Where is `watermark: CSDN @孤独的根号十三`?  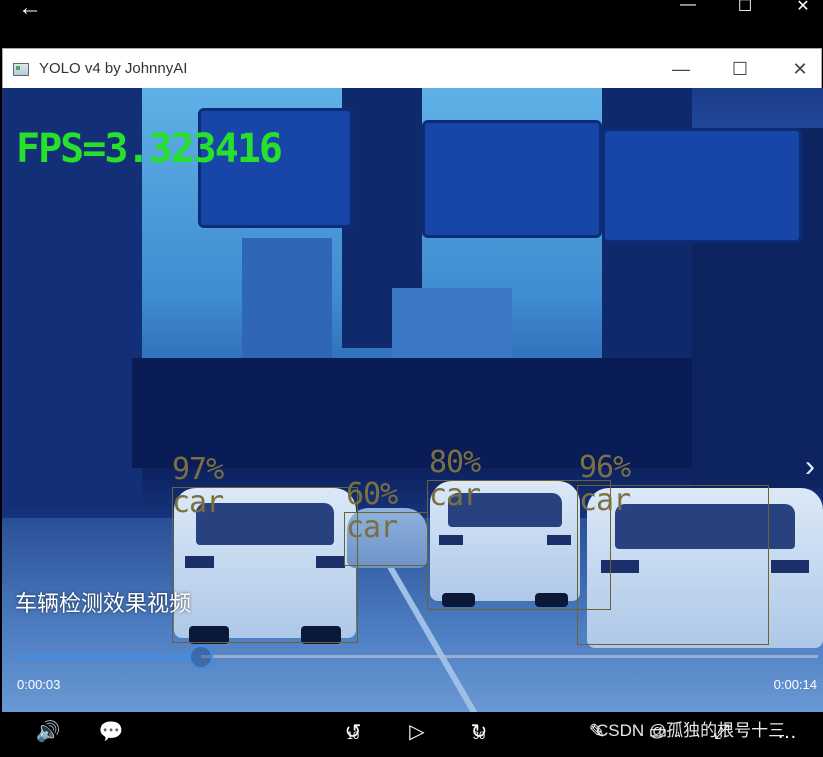 watermark: CSDN @孤独的根号十三 is located at coordinates (691, 730).